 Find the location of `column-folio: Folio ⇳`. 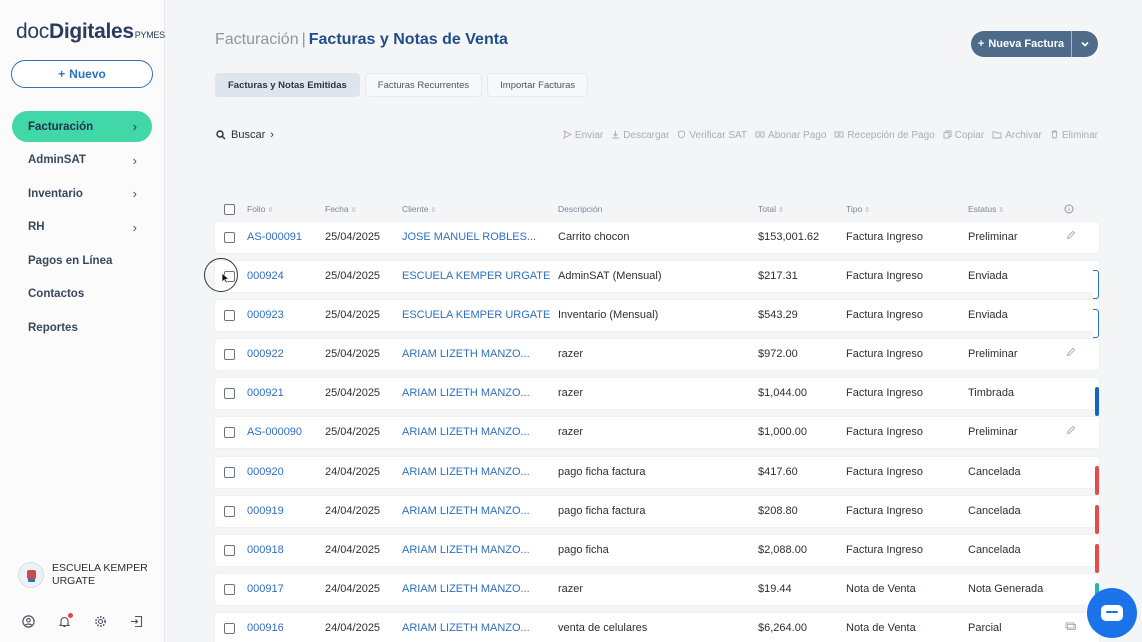

column-folio: Folio ⇳ is located at coordinates (260, 209).